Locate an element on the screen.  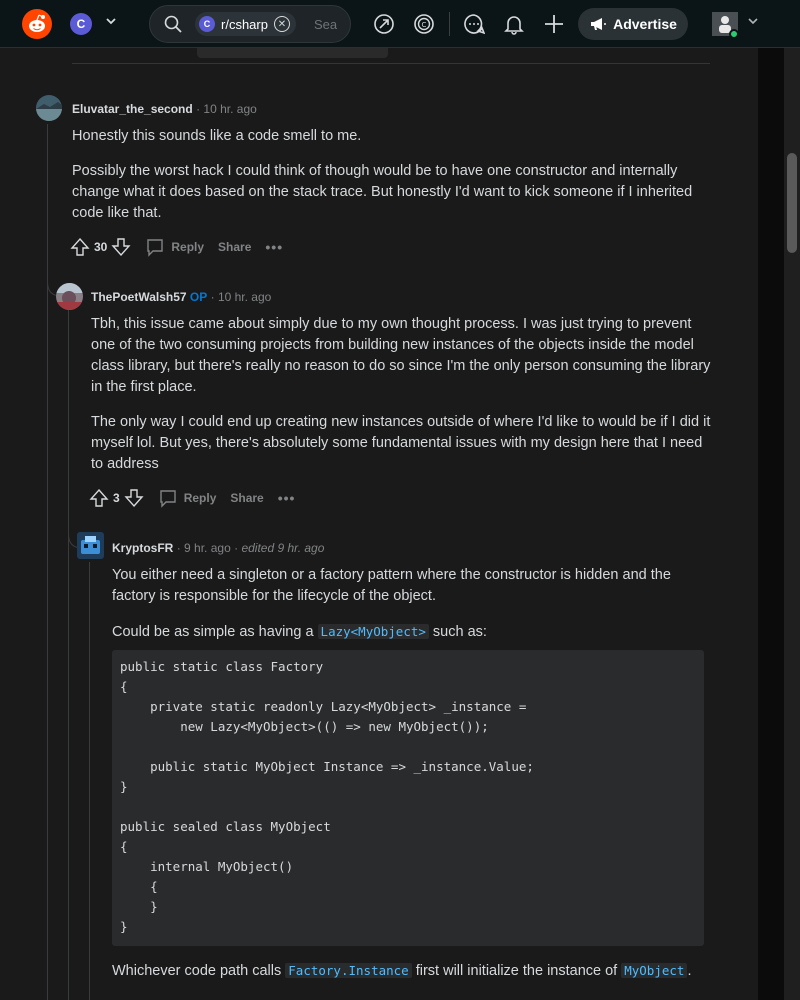
search-bar: C r/csharp ✕ Sea is located at coordinates (250, 24).